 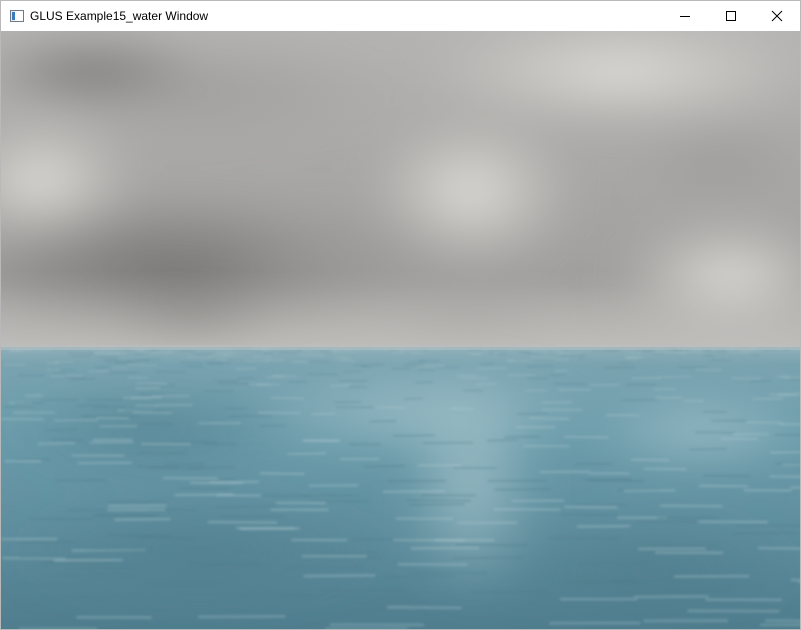 I want to click on app-window-icon, so click(x=17, y=16).